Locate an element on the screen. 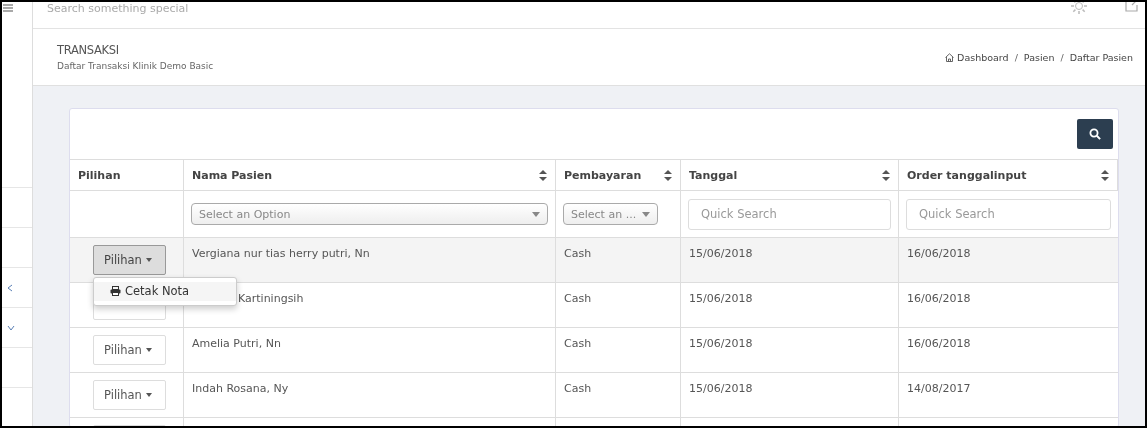 The width and height of the screenshot is (1147, 428). table-cell: 14/08/2017 is located at coordinates (939, 388).